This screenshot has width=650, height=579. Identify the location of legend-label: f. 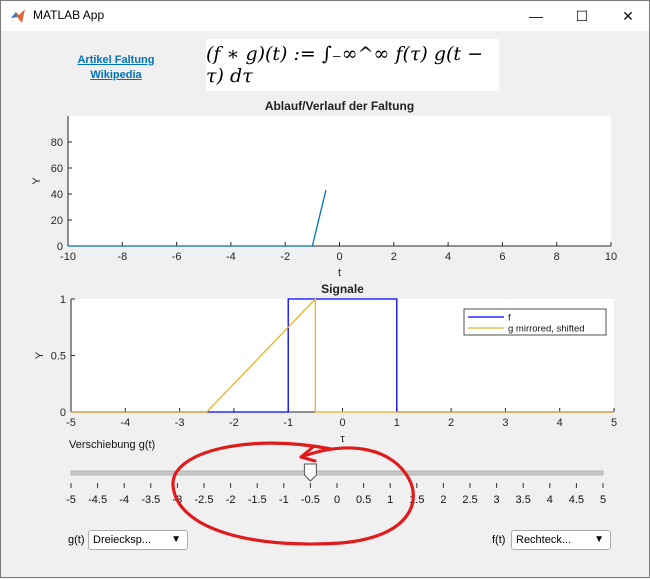
(509, 318).